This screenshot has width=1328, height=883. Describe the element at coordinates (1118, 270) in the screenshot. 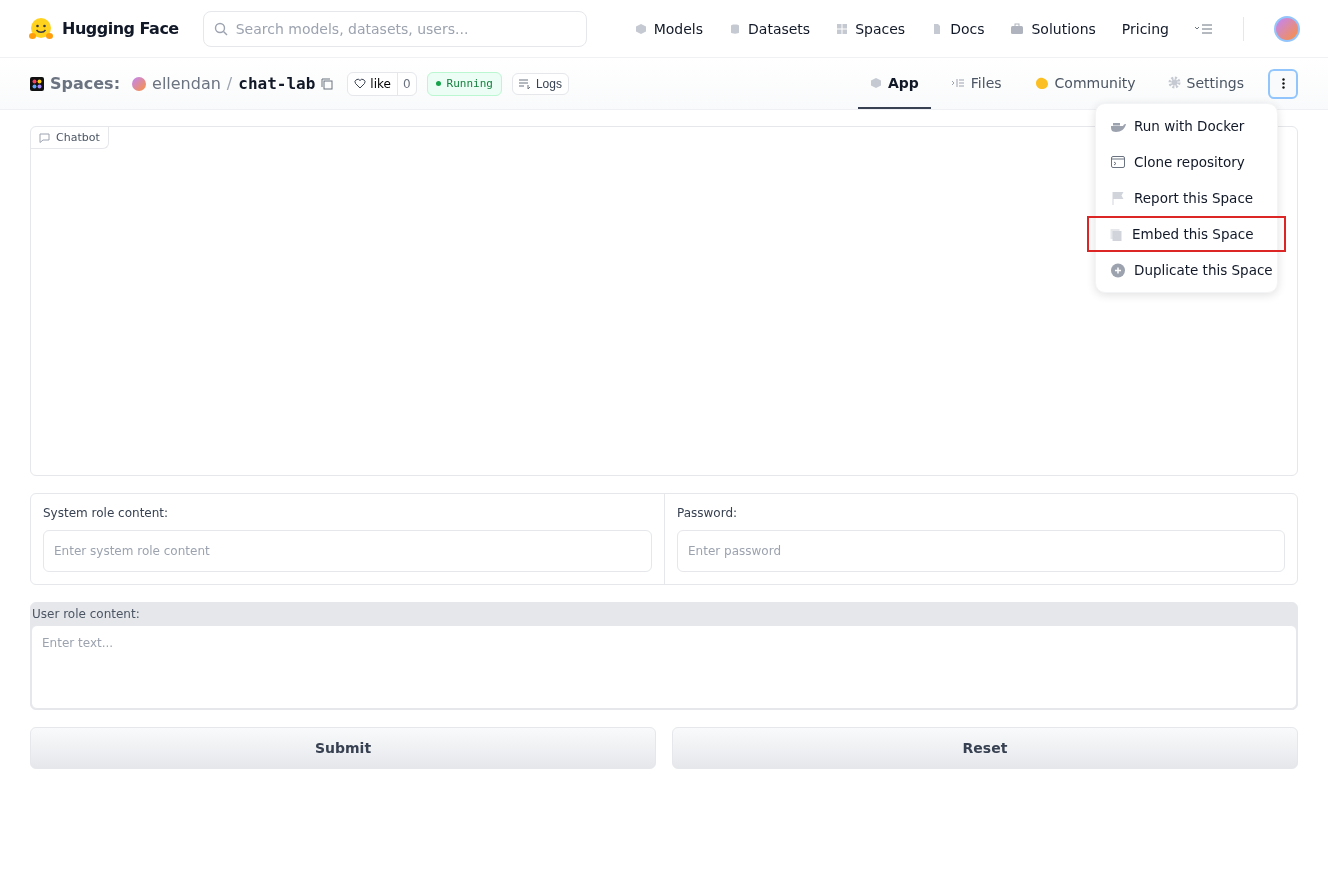

I see `plus-circle-icon` at that location.